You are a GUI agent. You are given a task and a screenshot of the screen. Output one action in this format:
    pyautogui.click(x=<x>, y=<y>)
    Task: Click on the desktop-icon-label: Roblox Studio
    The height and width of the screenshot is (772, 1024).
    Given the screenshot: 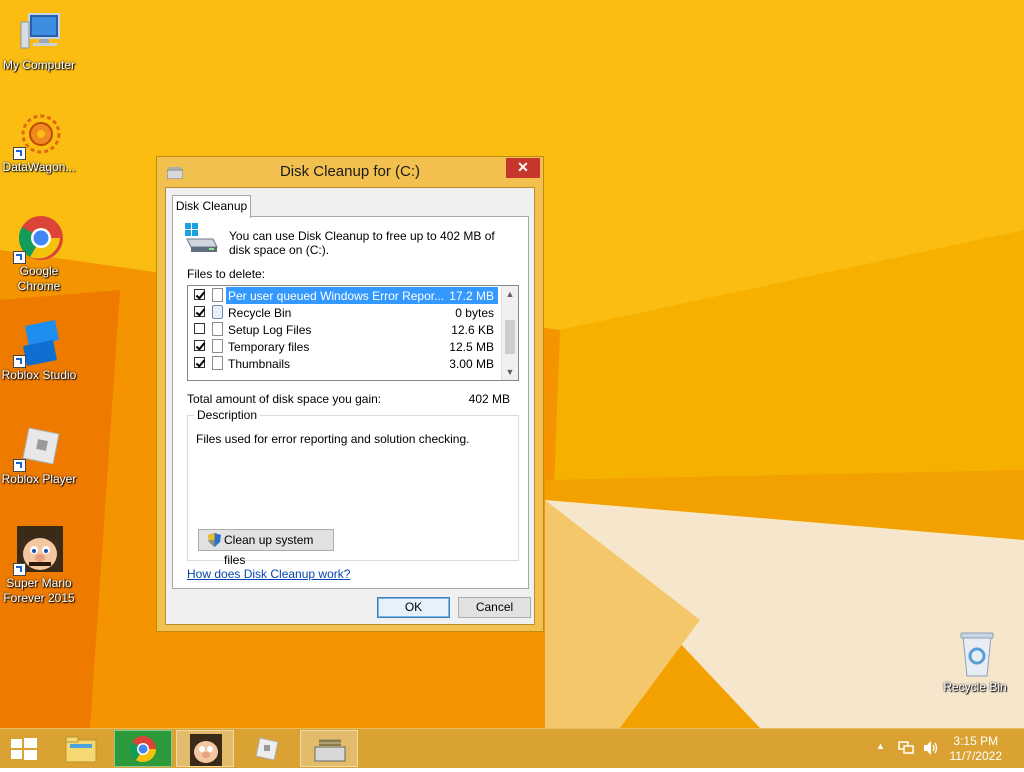 What is the action you would take?
    pyautogui.click(x=39, y=375)
    